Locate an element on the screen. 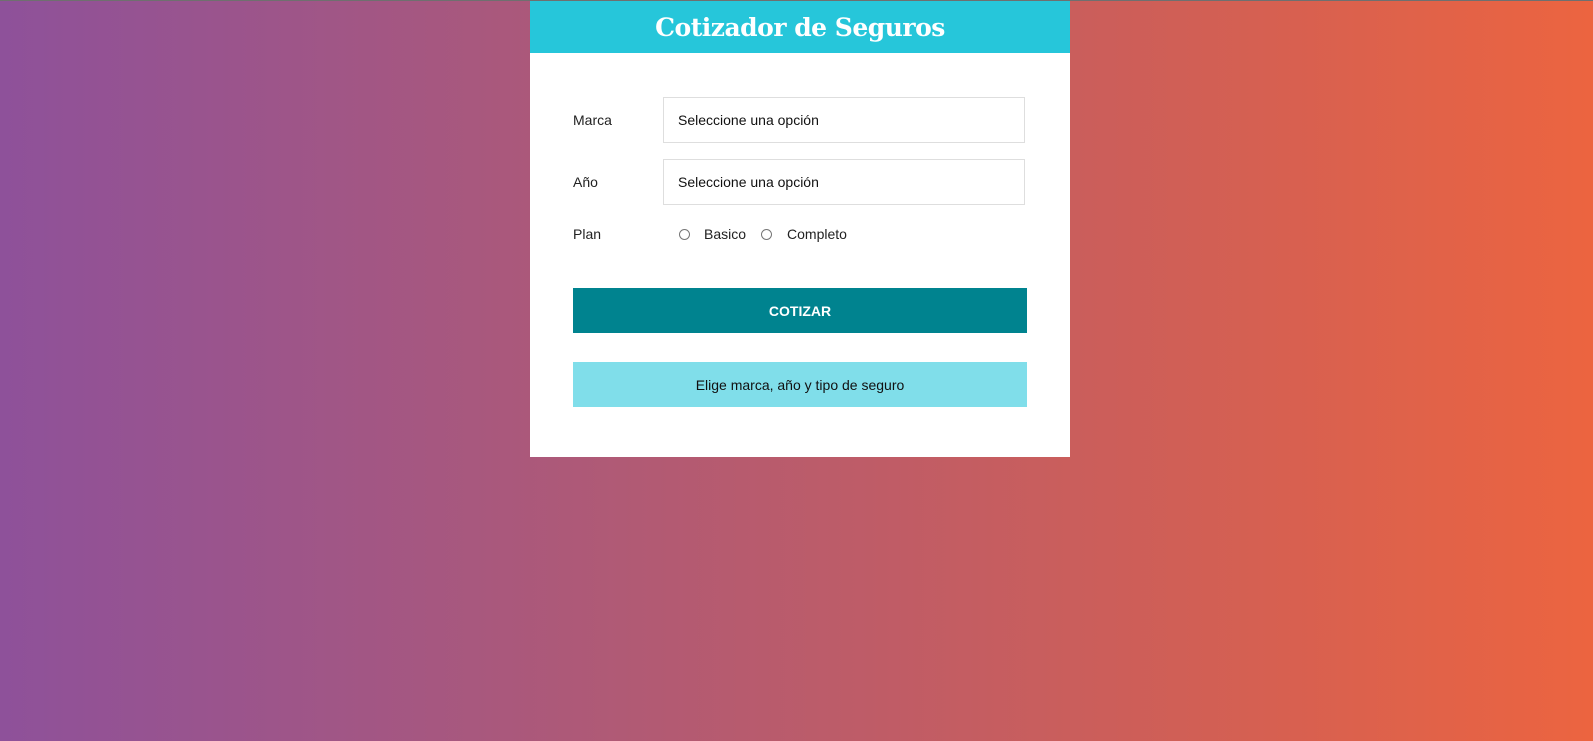 The image size is (1593, 741). marca-label: Marca is located at coordinates (592, 120).